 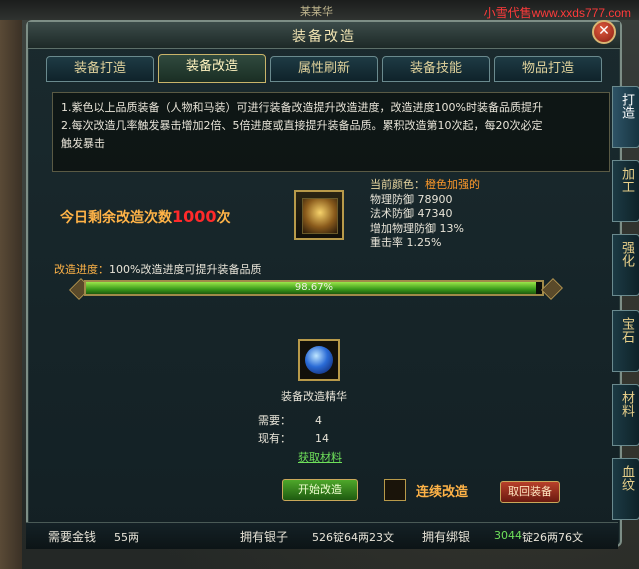 What do you see at coordinates (442, 492) in the screenshot?
I see `continuous-modify-label: 连续改造` at bounding box center [442, 492].